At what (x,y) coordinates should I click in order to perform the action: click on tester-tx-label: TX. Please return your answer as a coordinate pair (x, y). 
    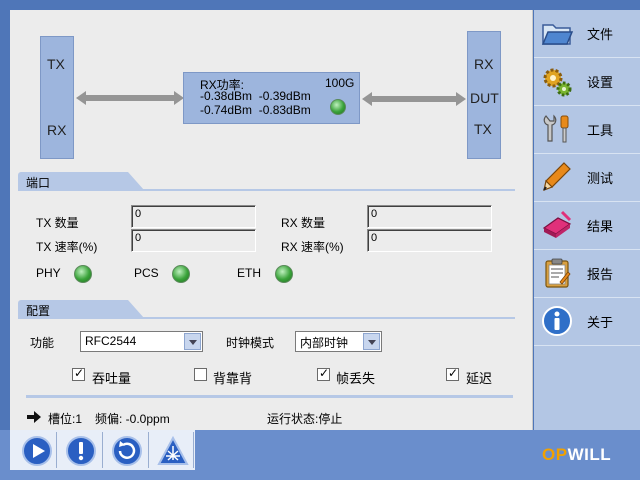
    Looking at the image, I should click on (56, 64).